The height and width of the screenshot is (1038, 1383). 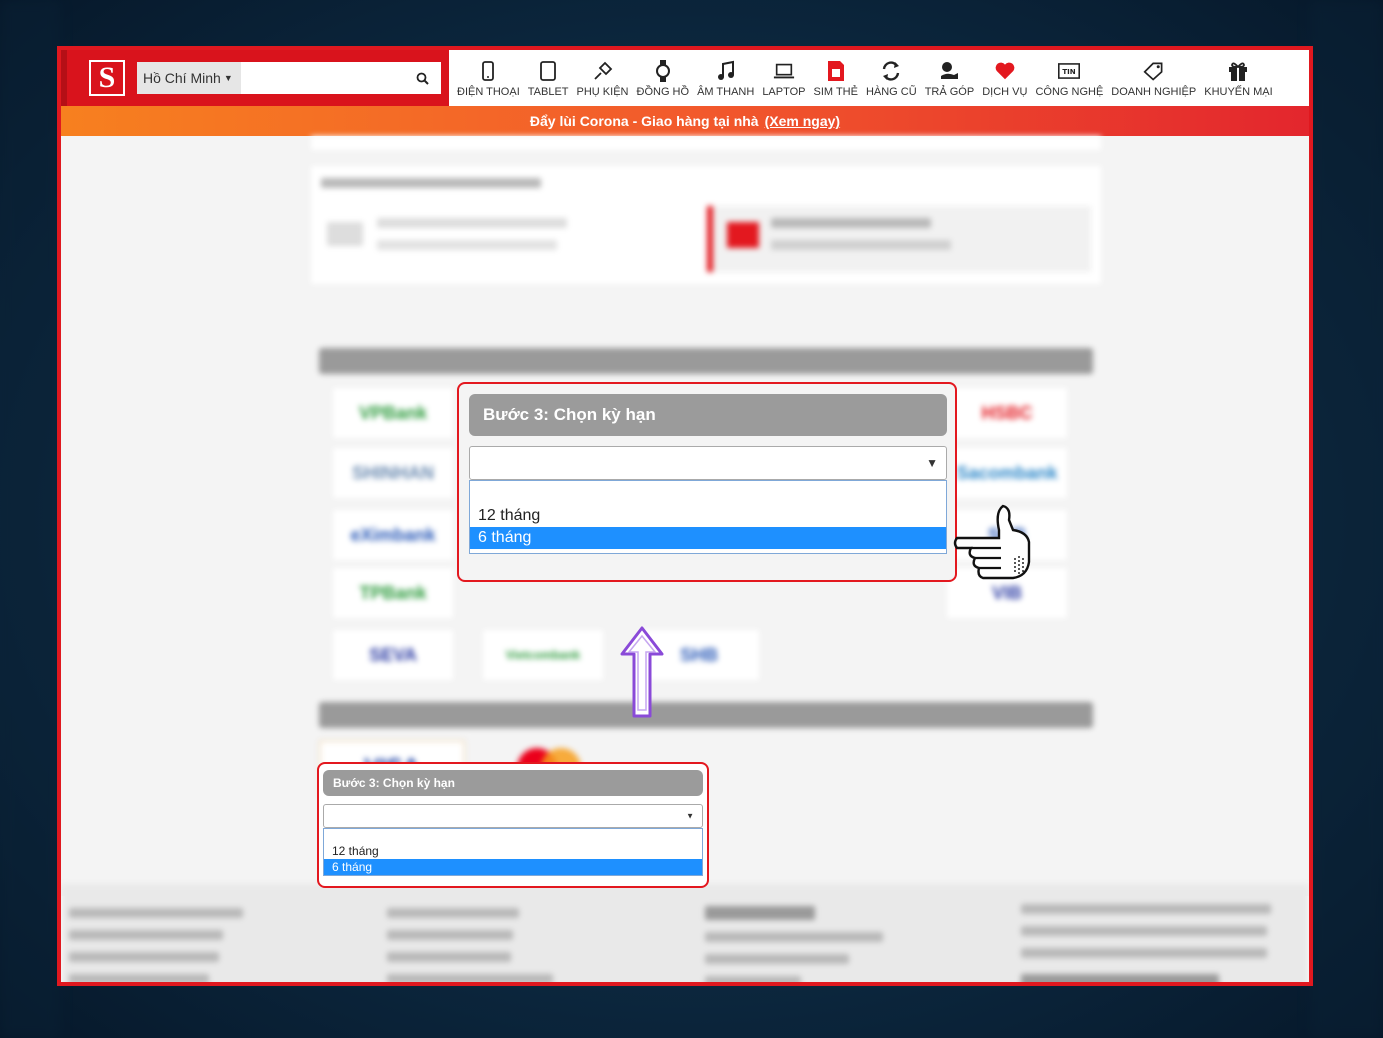 I want to click on laptop-icon, so click(x=784, y=71).